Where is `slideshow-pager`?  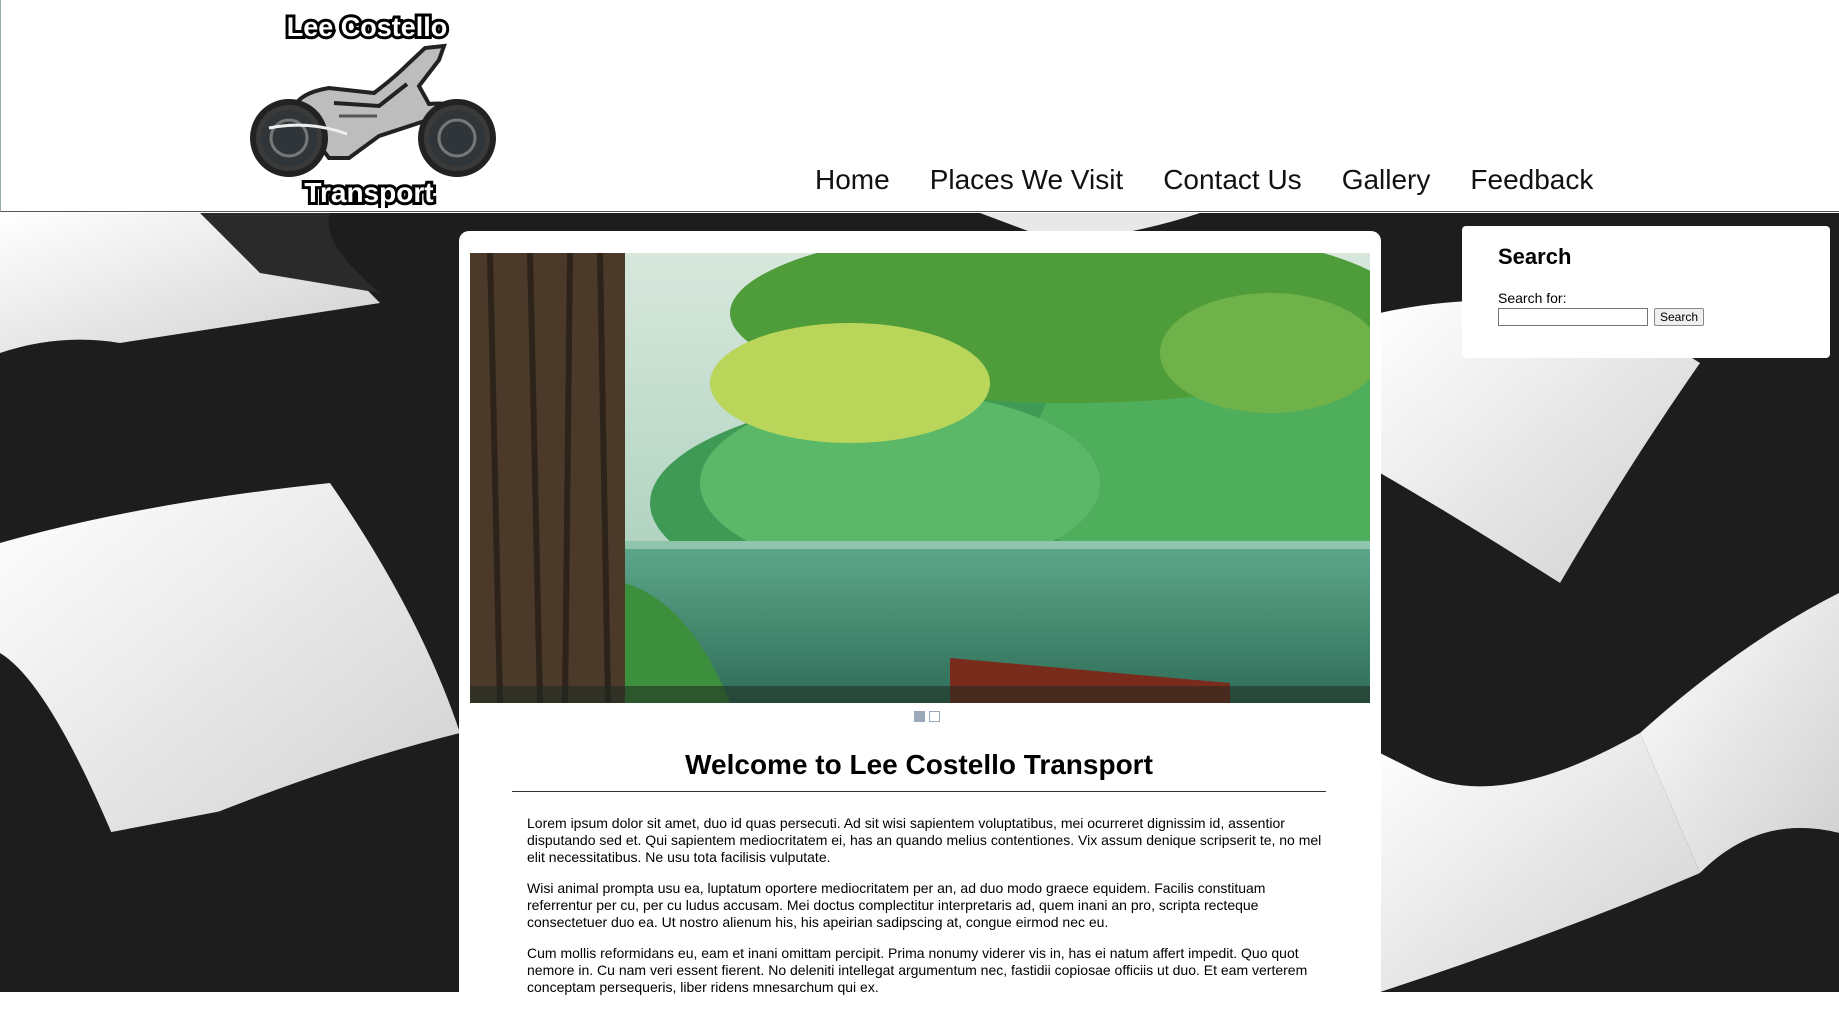
slideshow-pager is located at coordinates (927, 716).